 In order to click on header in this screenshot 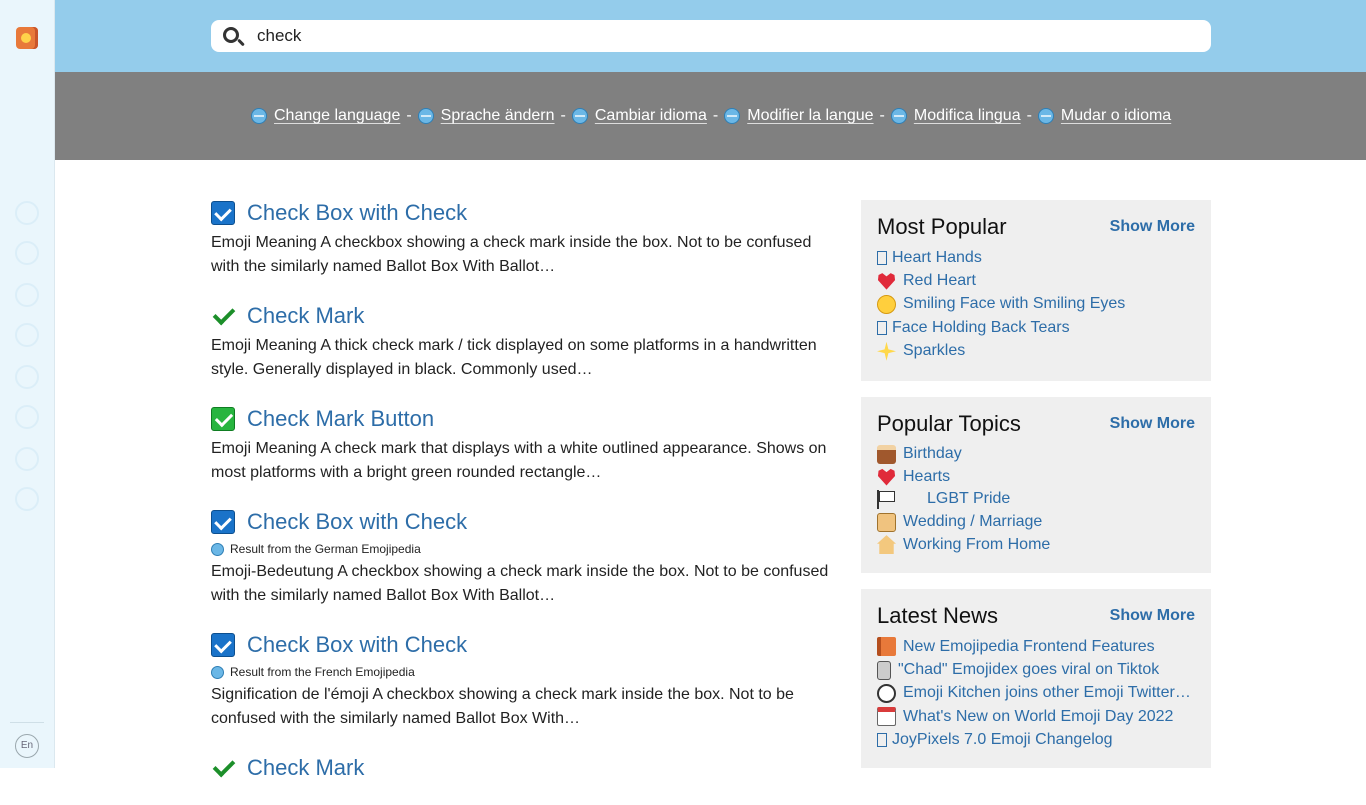, I will do `click(710, 36)`.